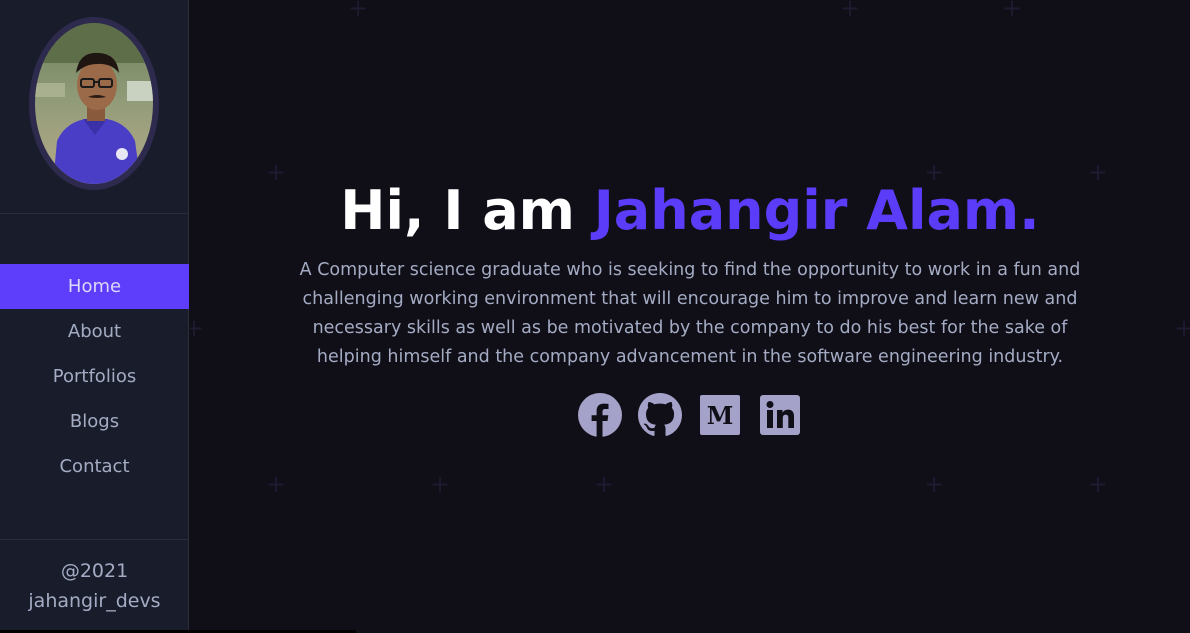 The width and height of the screenshot is (1190, 633). Describe the element at coordinates (94, 466) in the screenshot. I see `nav-item-contact: Contact` at that location.